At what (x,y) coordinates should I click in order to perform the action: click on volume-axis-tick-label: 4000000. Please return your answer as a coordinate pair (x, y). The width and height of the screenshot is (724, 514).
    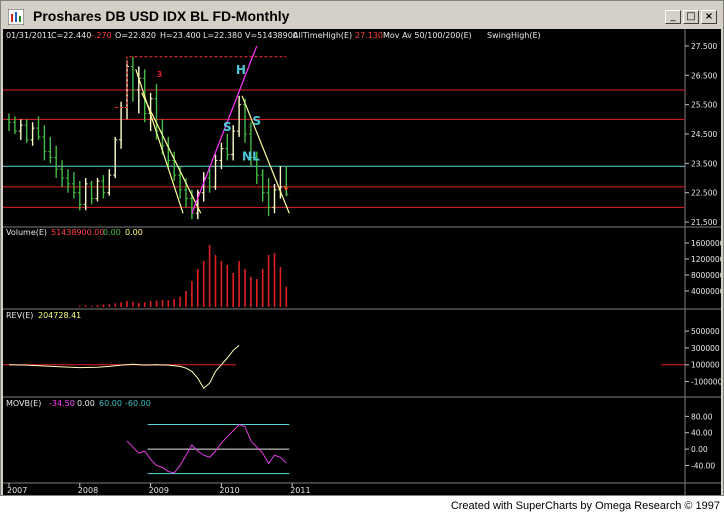
    Looking at the image, I should click on (706, 291).